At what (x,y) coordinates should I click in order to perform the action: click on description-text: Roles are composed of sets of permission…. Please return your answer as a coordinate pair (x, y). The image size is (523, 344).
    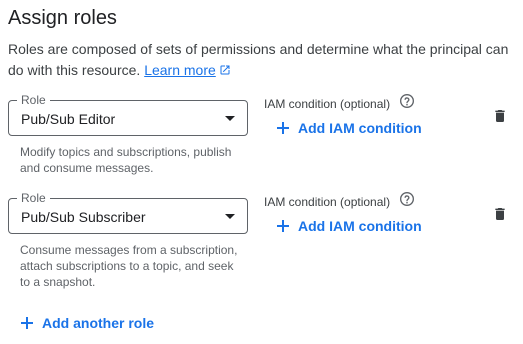
    Looking at the image, I should click on (258, 59).